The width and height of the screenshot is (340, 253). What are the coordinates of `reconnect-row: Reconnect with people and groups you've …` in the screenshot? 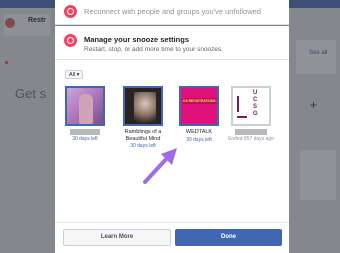 It's located at (172, 12).